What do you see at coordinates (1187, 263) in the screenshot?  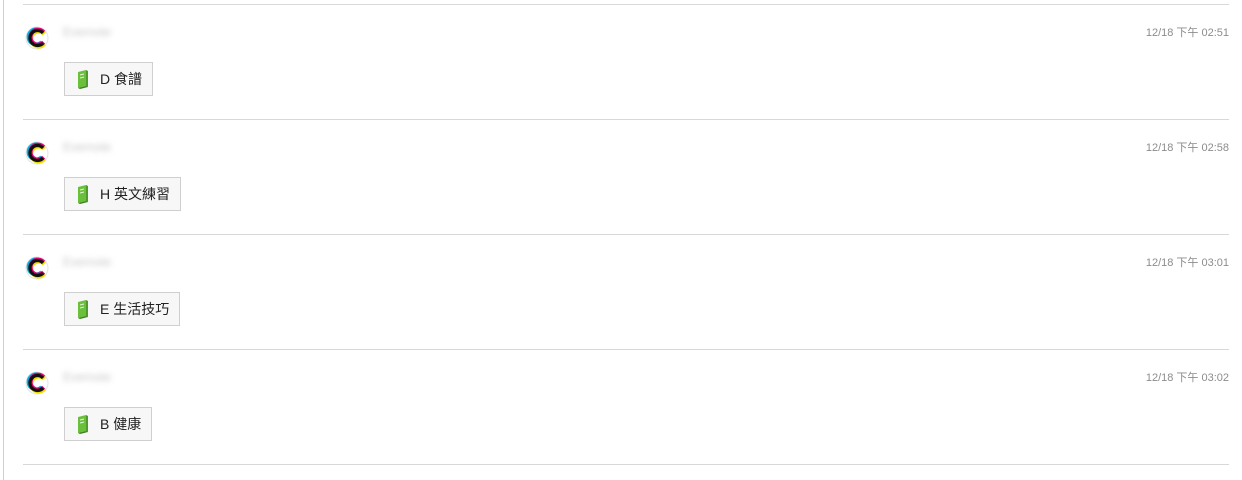 I see `entry-timestamp: 12/18 下午 03:01` at bounding box center [1187, 263].